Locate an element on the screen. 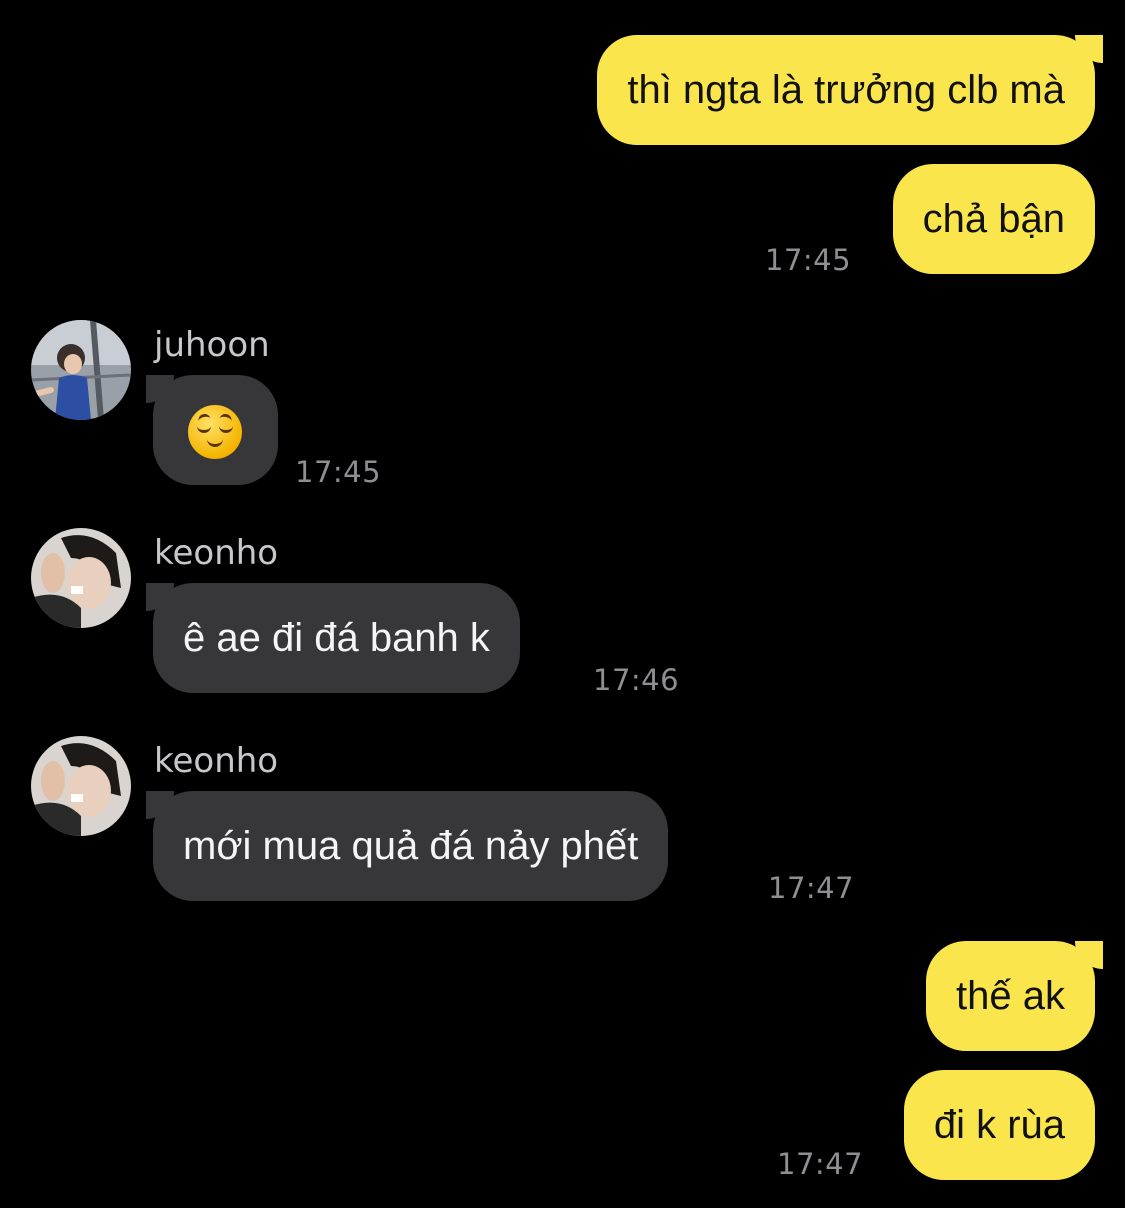 The image size is (1125, 1208). message-timestamp: 17:46 is located at coordinates (636, 680).